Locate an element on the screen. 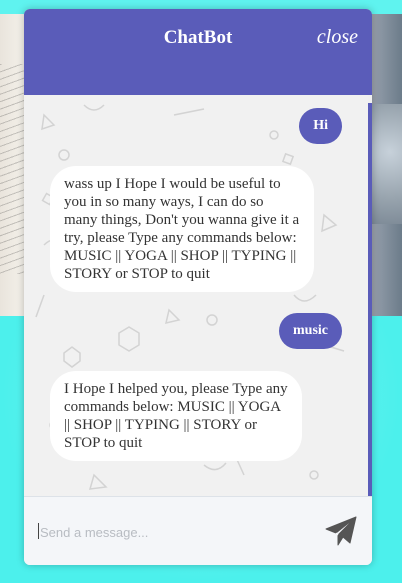 The height and width of the screenshot is (583, 402). message-input-bar is located at coordinates (198, 530).